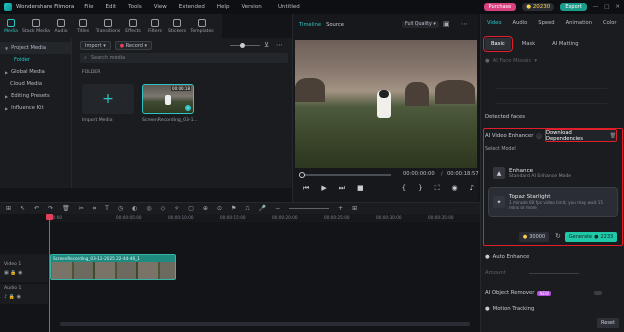 This screenshot has height=332, width=624. What do you see at coordinates (404, 188) in the screenshot?
I see `mark-in-icon: {` at bounding box center [404, 188].